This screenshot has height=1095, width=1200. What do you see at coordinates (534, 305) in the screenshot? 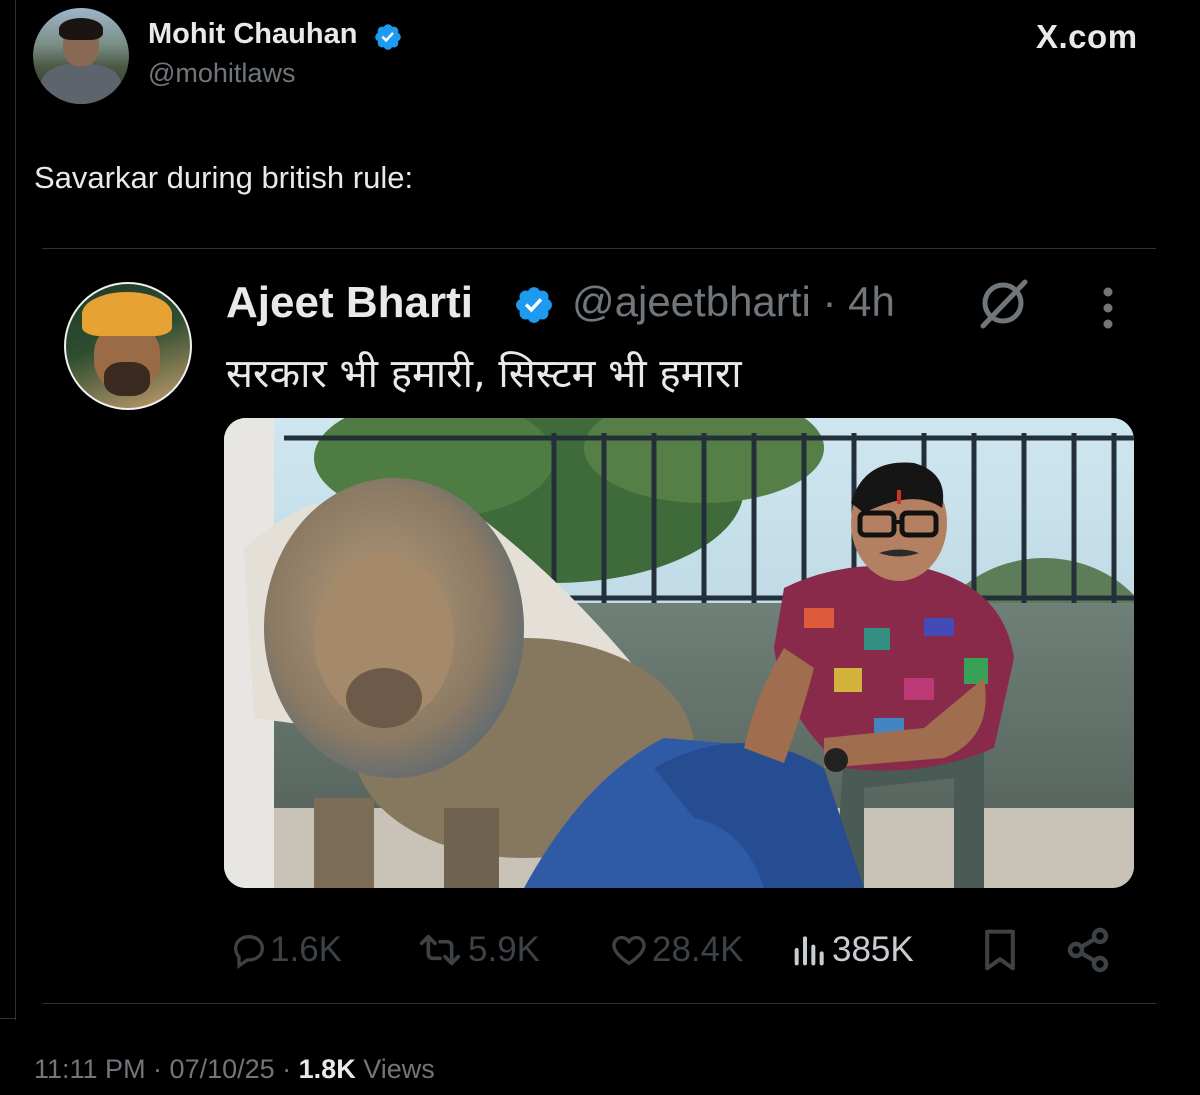
I see `quoted-verified-badge-icon` at bounding box center [534, 305].